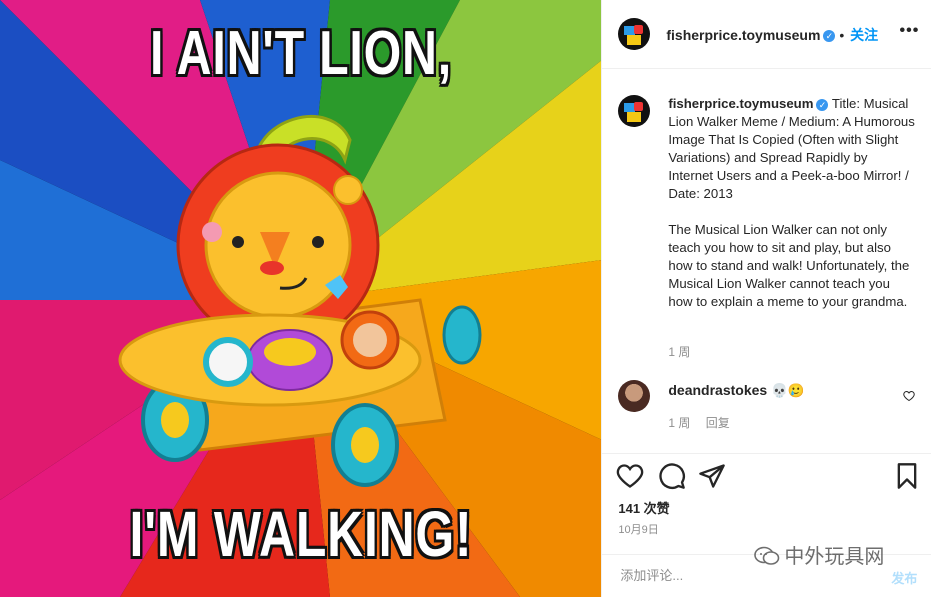 The height and width of the screenshot is (599, 931). What do you see at coordinates (740, 575) in the screenshot?
I see `comment-input` at bounding box center [740, 575].